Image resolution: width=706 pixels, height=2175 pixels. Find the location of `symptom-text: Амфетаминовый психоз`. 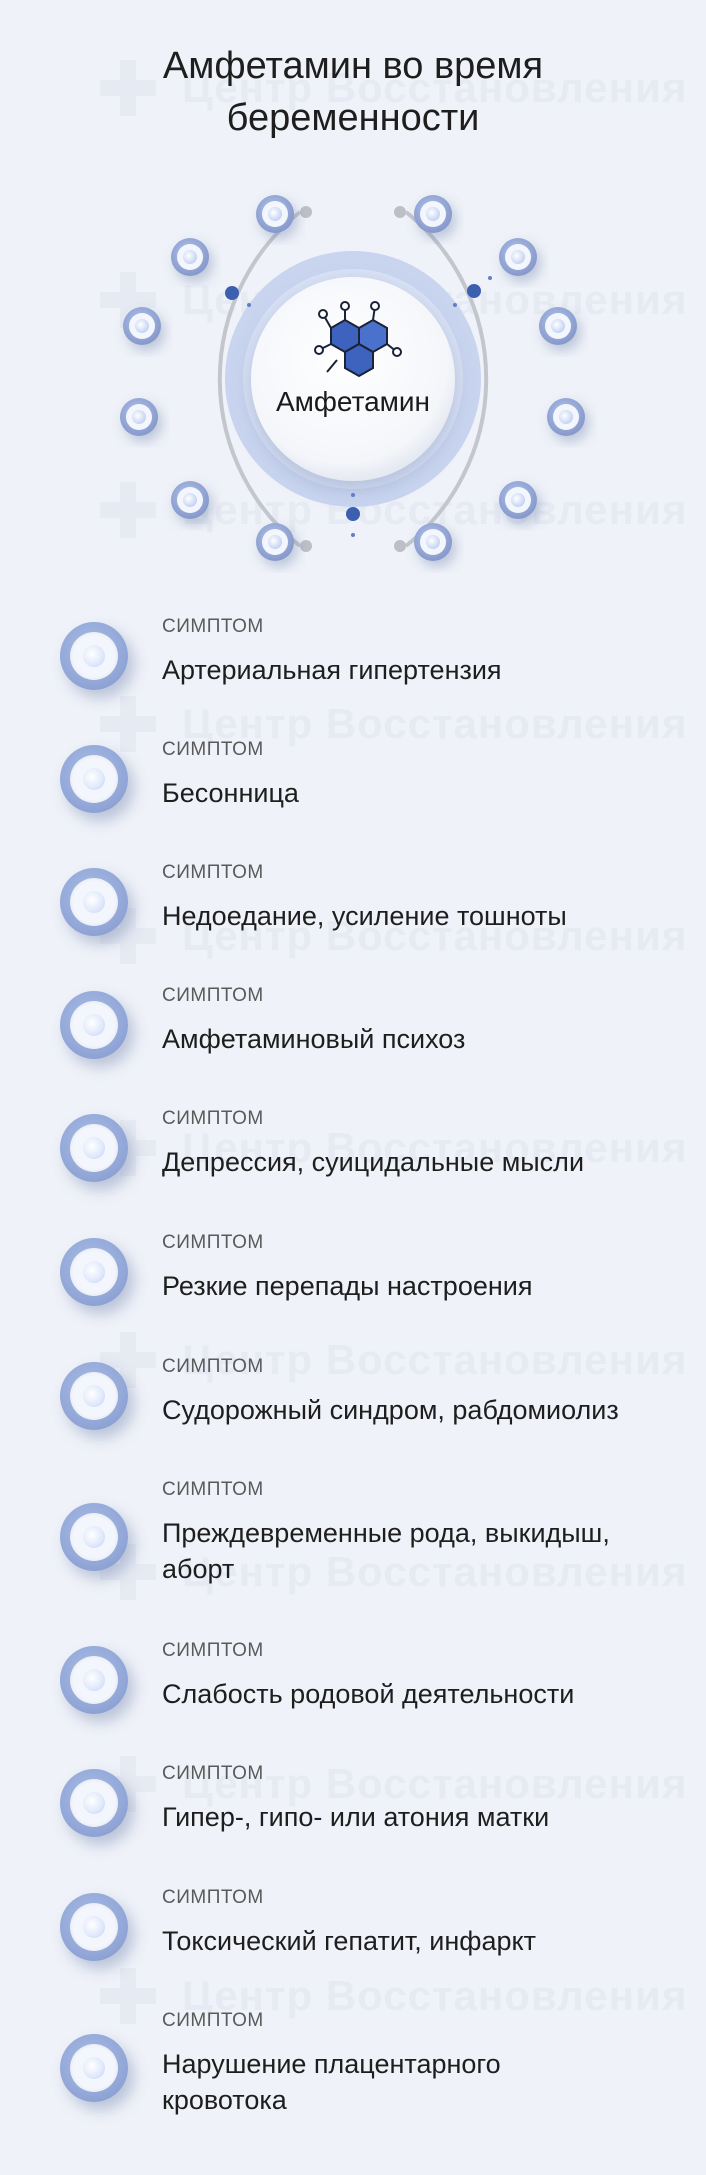

symptom-text: Амфетаминовый психоз is located at coordinates (314, 1039).